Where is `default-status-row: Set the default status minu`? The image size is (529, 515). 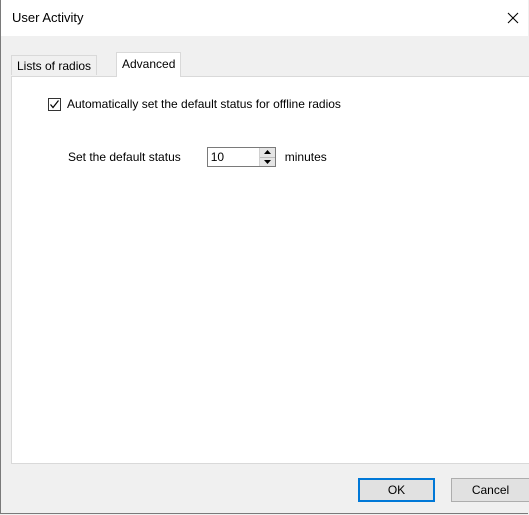 default-status-row: Set the default status minu is located at coordinates (197, 157).